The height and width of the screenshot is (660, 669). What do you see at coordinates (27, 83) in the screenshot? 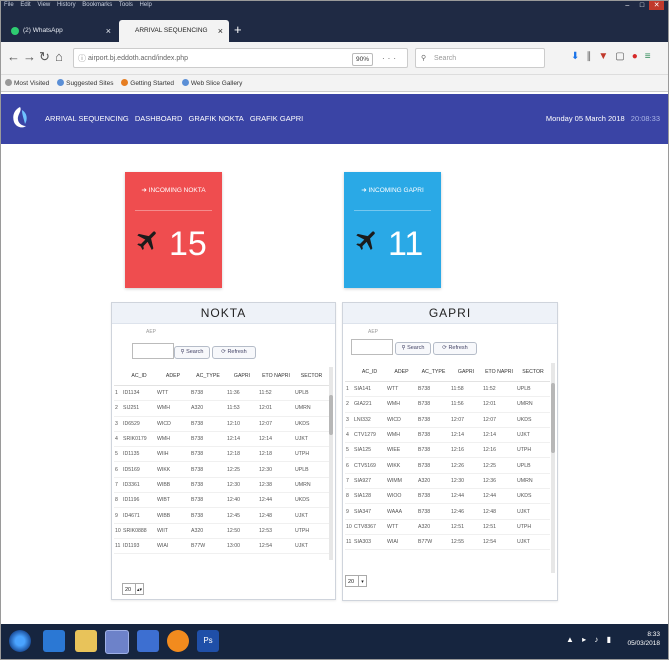
I see `bookmark-most-visited: Most Visited` at bounding box center [27, 83].